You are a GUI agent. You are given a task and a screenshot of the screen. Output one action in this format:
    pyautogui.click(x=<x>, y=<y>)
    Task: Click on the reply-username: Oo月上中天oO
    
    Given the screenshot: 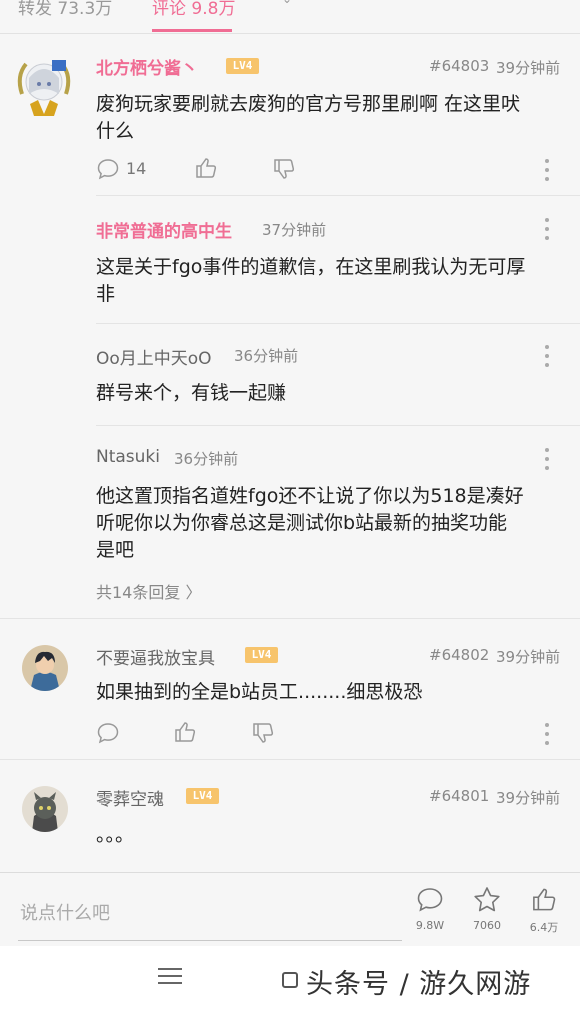 What is the action you would take?
    pyautogui.click(x=154, y=356)
    